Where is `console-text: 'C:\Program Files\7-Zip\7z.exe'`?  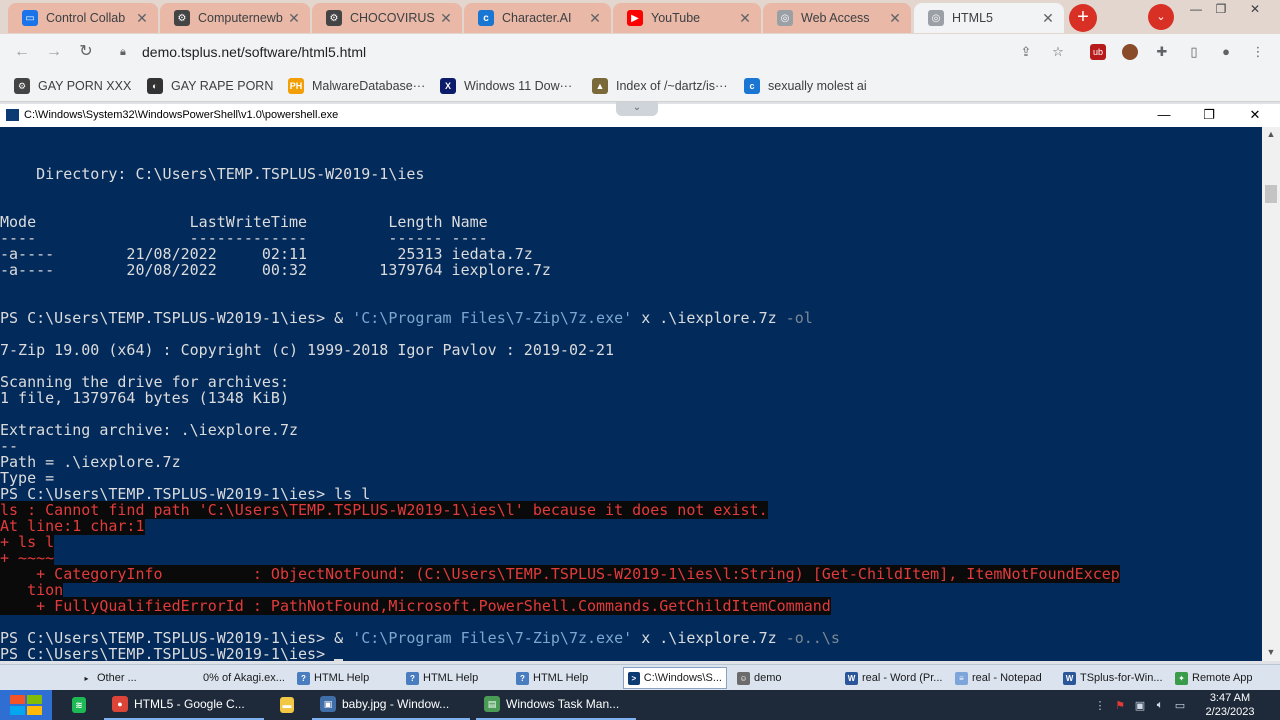
console-text: 'C:\Program Files\7-Zip\7z.exe' is located at coordinates (492, 318).